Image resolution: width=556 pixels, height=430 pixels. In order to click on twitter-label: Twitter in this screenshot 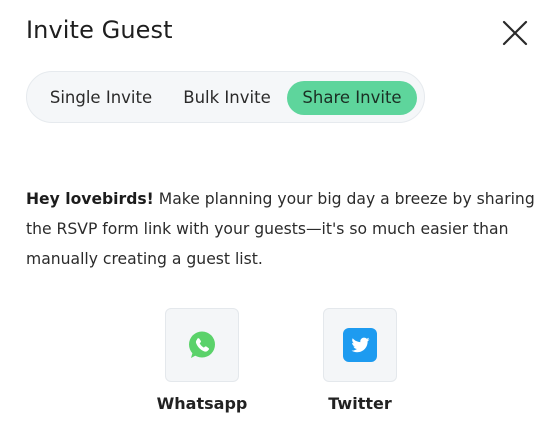, I will do `click(360, 403)`.